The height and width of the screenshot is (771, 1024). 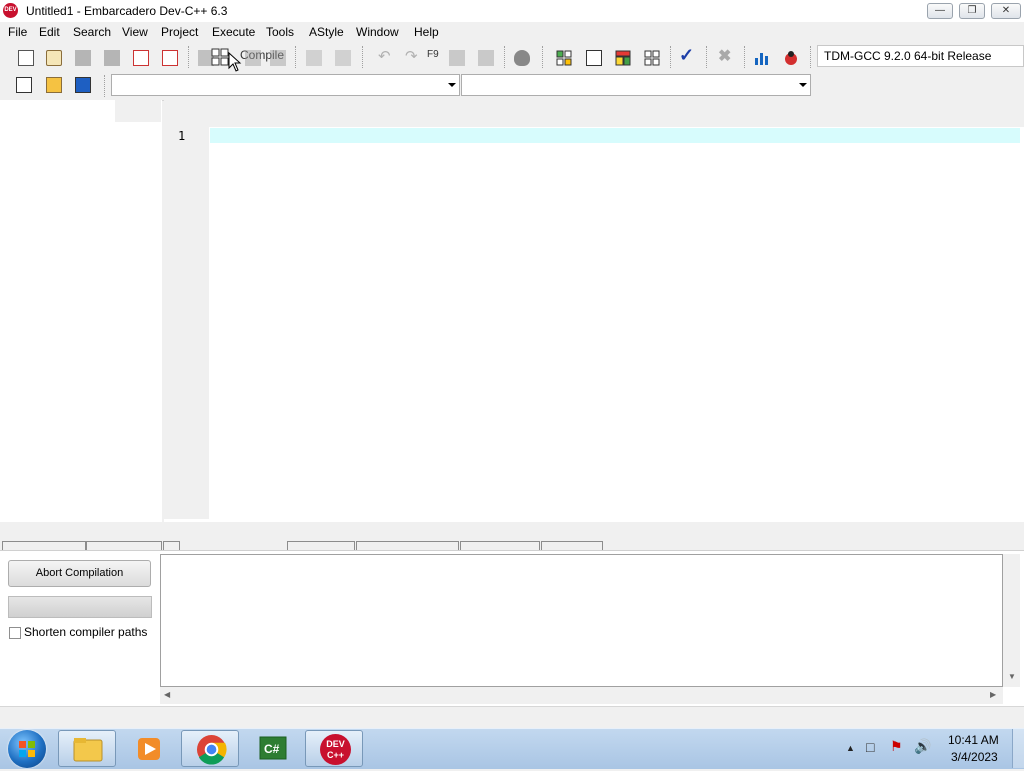 What do you see at coordinates (92, 32) in the screenshot?
I see `menu-search: Search` at bounding box center [92, 32].